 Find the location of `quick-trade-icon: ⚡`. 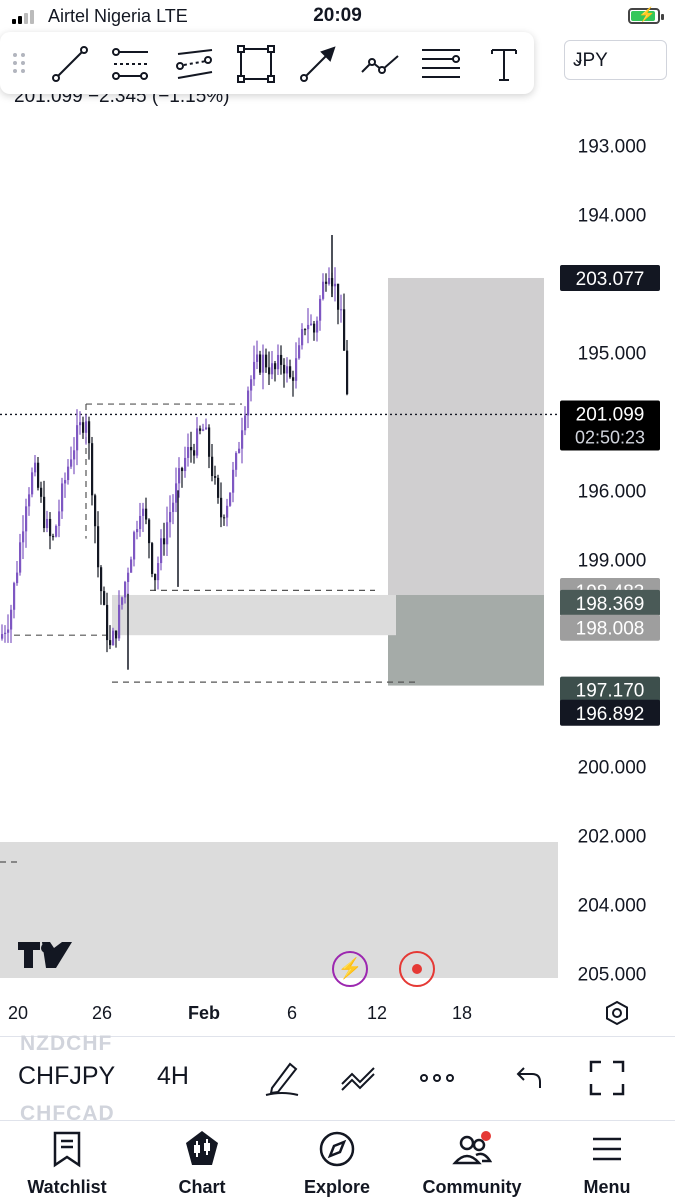

quick-trade-icon: ⚡ is located at coordinates (350, 969).